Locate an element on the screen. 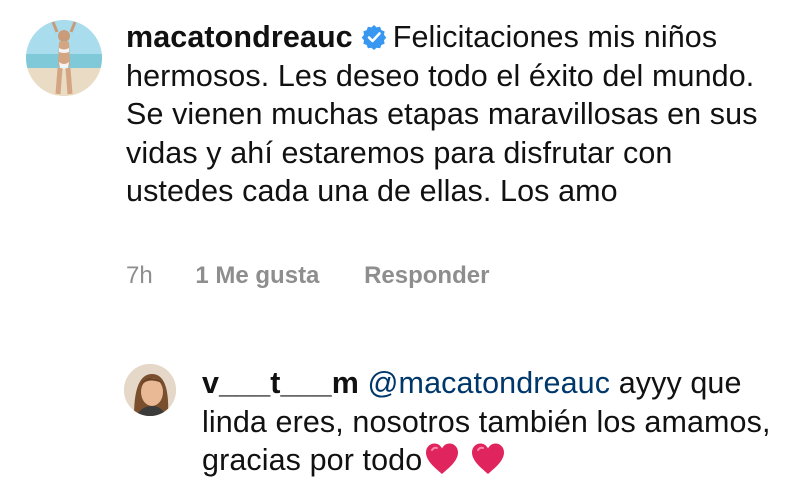 The width and height of the screenshot is (800, 493). commenter-avatar is located at coordinates (64, 58).